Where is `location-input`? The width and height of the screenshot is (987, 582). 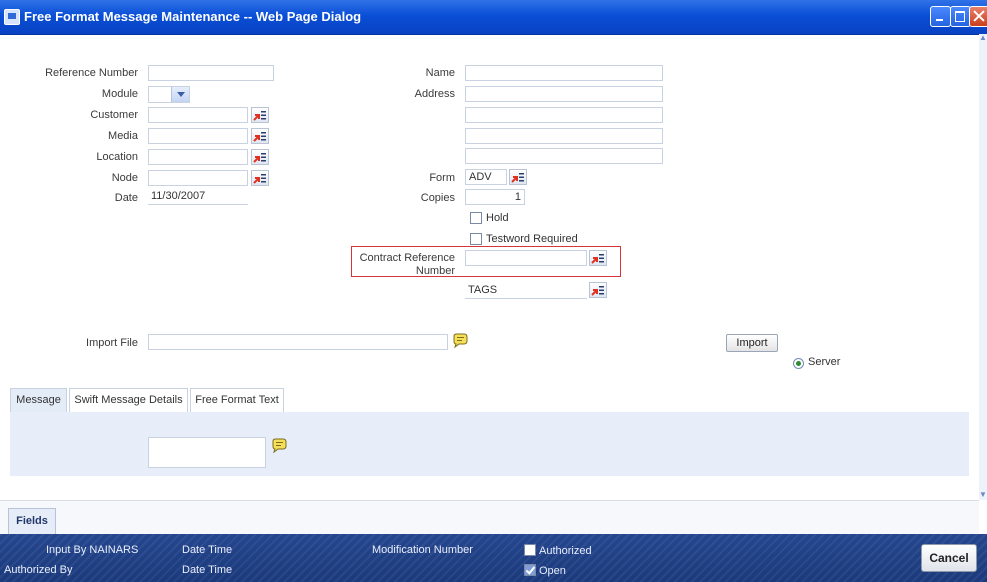
location-input is located at coordinates (198, 157).